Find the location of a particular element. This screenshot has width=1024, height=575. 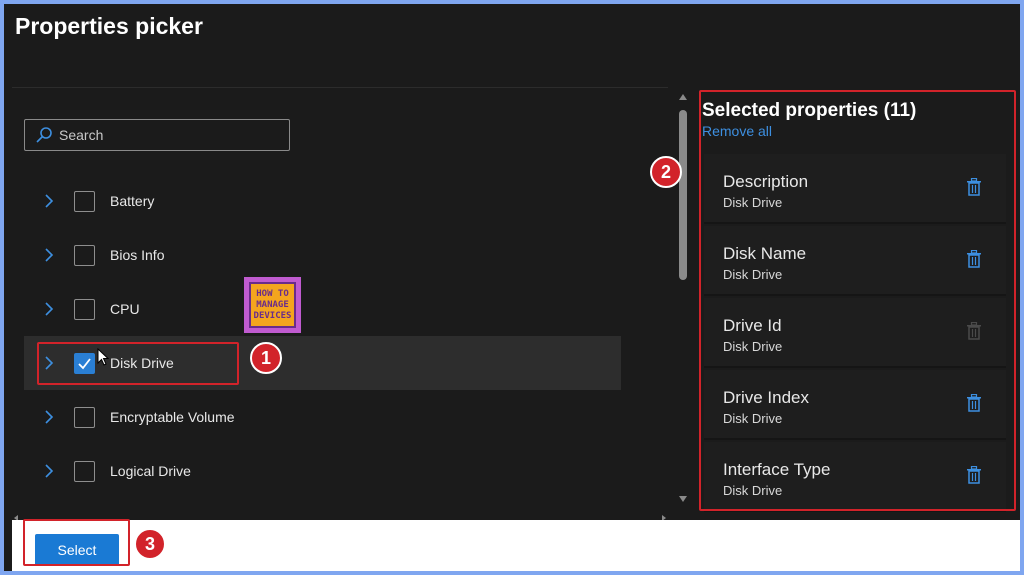

list-item: Bios Info is located at coordinates (322, 255).